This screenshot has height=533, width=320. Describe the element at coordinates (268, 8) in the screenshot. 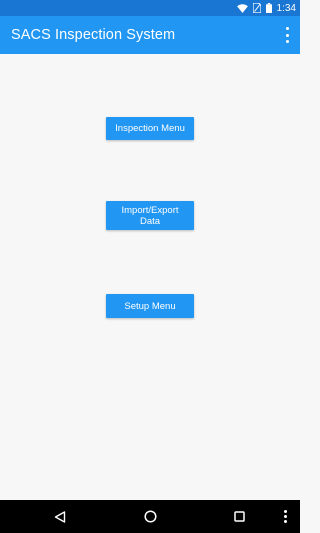

I see `battery-icon` at that location.